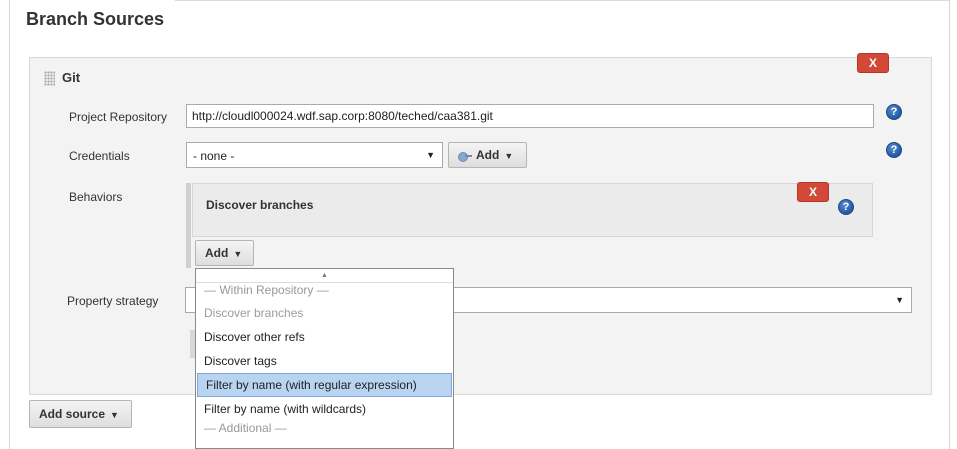 The image size is (957, 449). What do you see at coordinates (324, 276) in the screenshot?
I see `scroll-up-icon: ▲` at bounding box center [324, 276].